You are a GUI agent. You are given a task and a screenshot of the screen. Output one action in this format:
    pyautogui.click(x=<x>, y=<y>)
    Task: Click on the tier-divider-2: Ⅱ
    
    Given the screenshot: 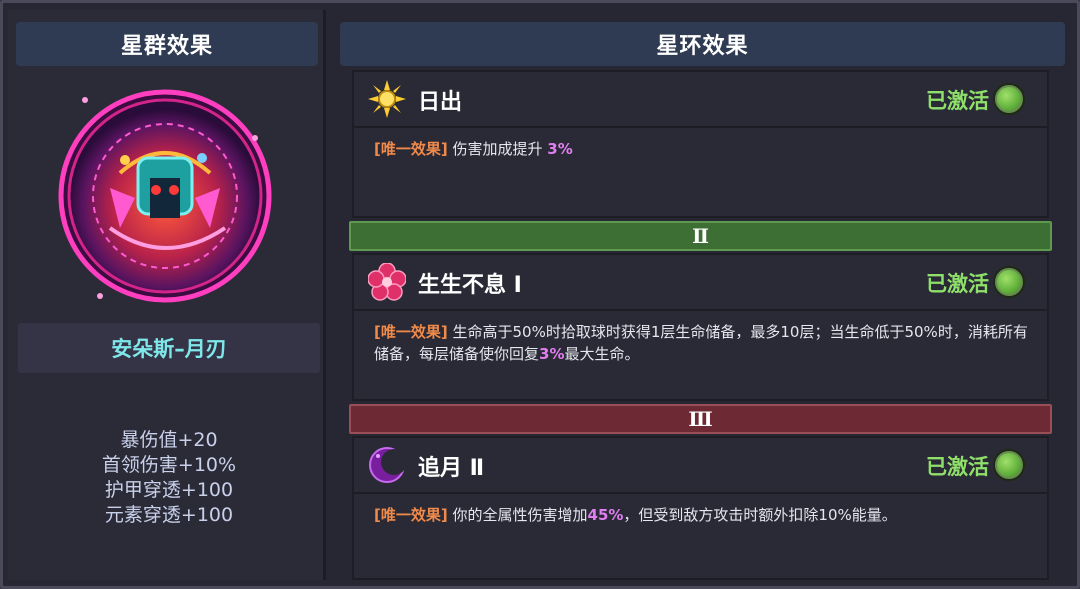 What is the action you would take?
    pyautogui.click(x=700, y=236)
    